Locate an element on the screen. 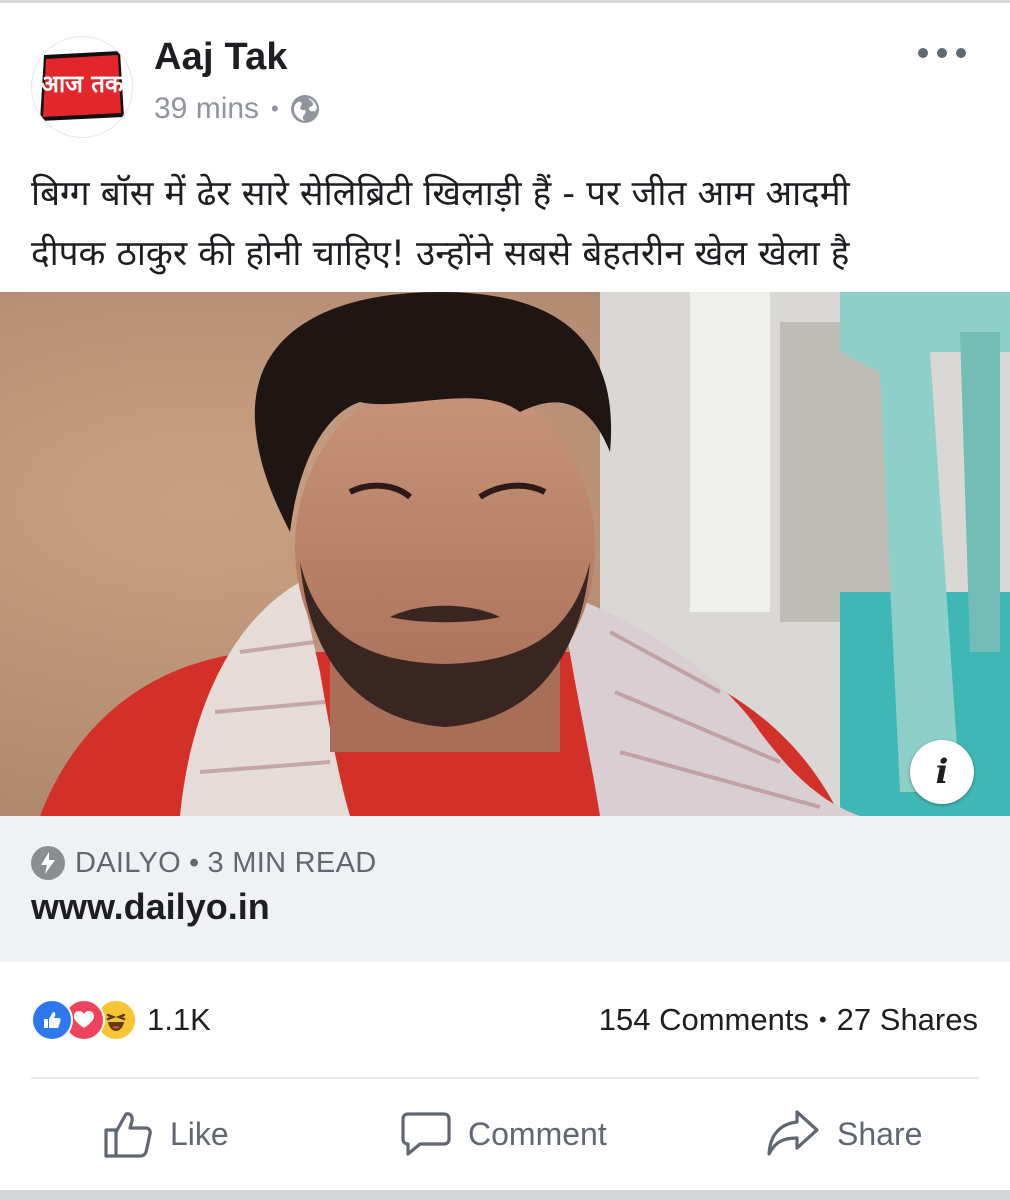  aaj-tak-logo: आज तक is located at coordinates (82, 86).